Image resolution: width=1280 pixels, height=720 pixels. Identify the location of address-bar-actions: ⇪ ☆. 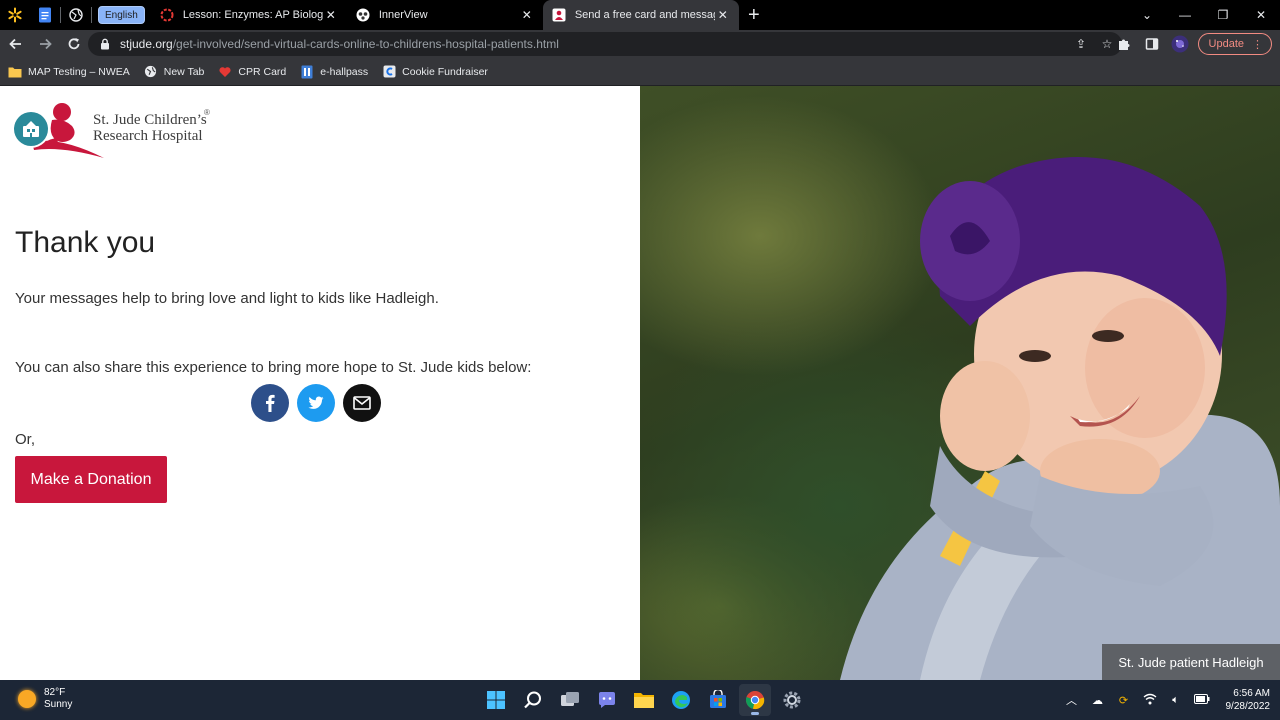
(1094, 44).